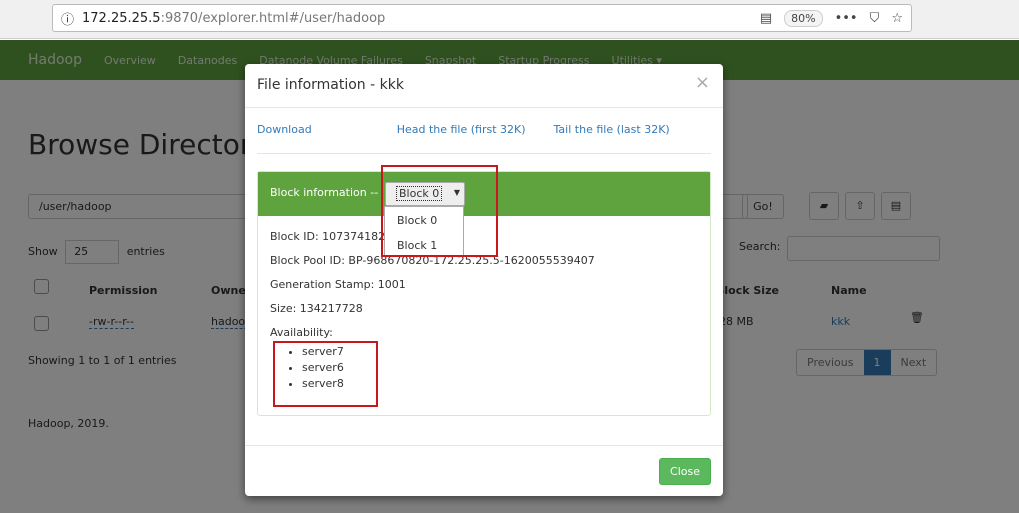 The height and width of the screenshot is (513, 1019). I want to click on close-icon: ×, so click(702, 82).